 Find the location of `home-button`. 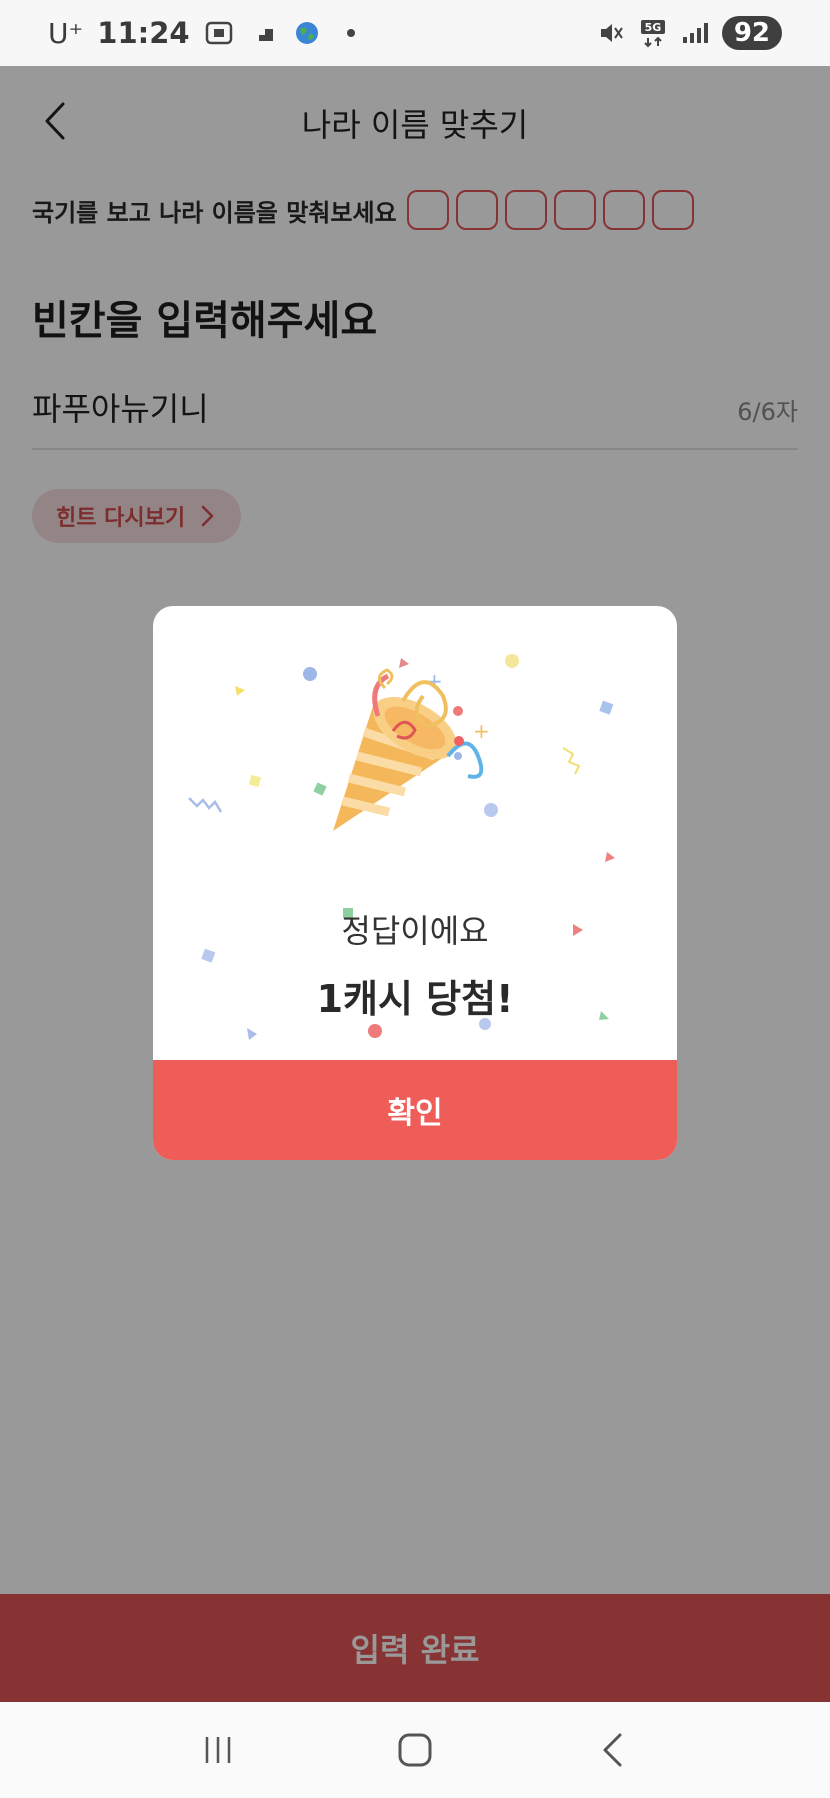

home-button is located at coordinates (415, 1750).